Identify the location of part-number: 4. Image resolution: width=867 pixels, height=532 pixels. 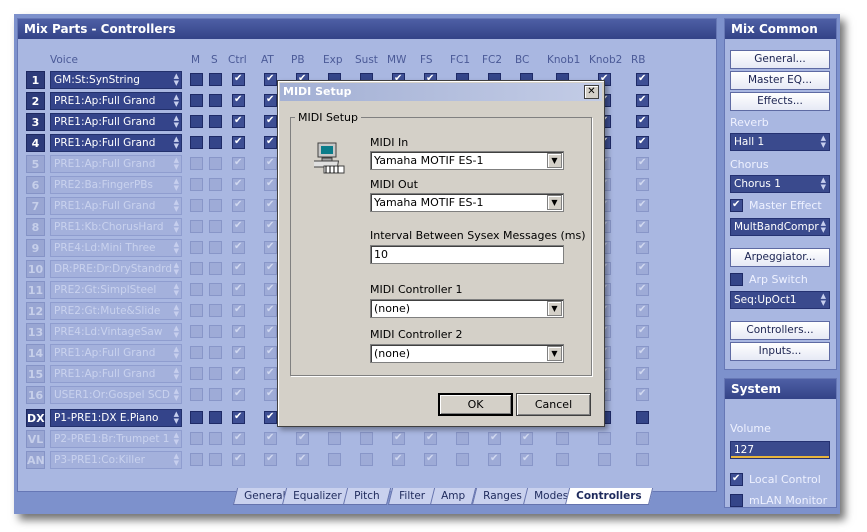
(35, 143).